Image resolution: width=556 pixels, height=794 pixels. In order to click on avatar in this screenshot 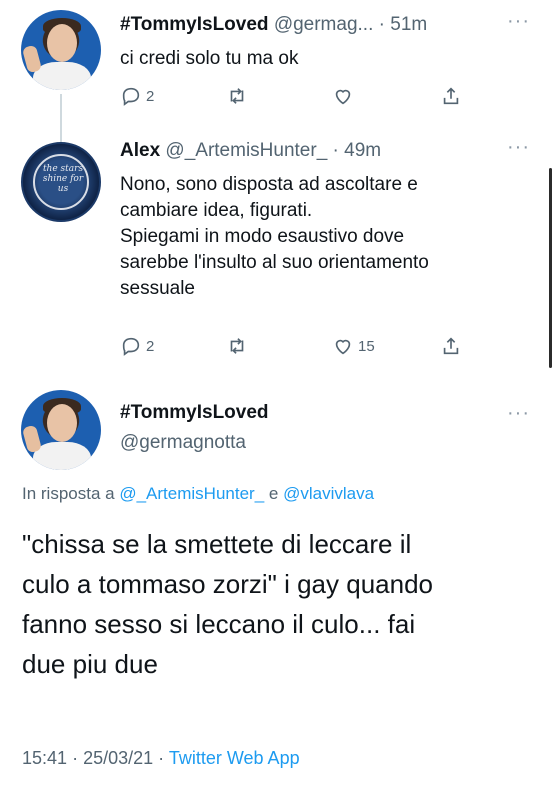, I will do `click(61, 430)`.